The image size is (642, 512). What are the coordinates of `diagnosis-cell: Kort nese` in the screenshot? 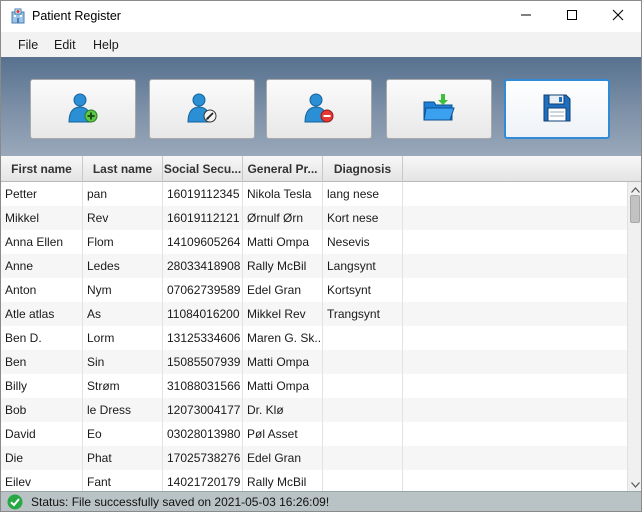 It's located at (363, 218).